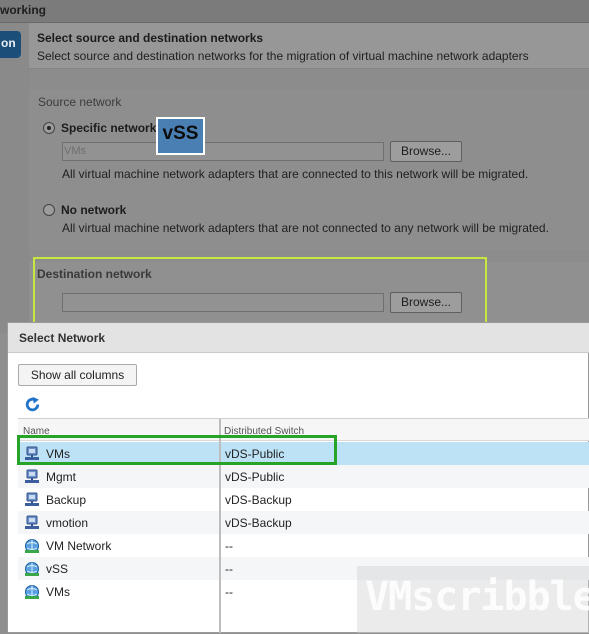 The height and width of the screenshot is (634, 589). What do you see at coordinates (32, 404) in the screenshot?
I see `refresh-icon` at bounding box center [32, 404].